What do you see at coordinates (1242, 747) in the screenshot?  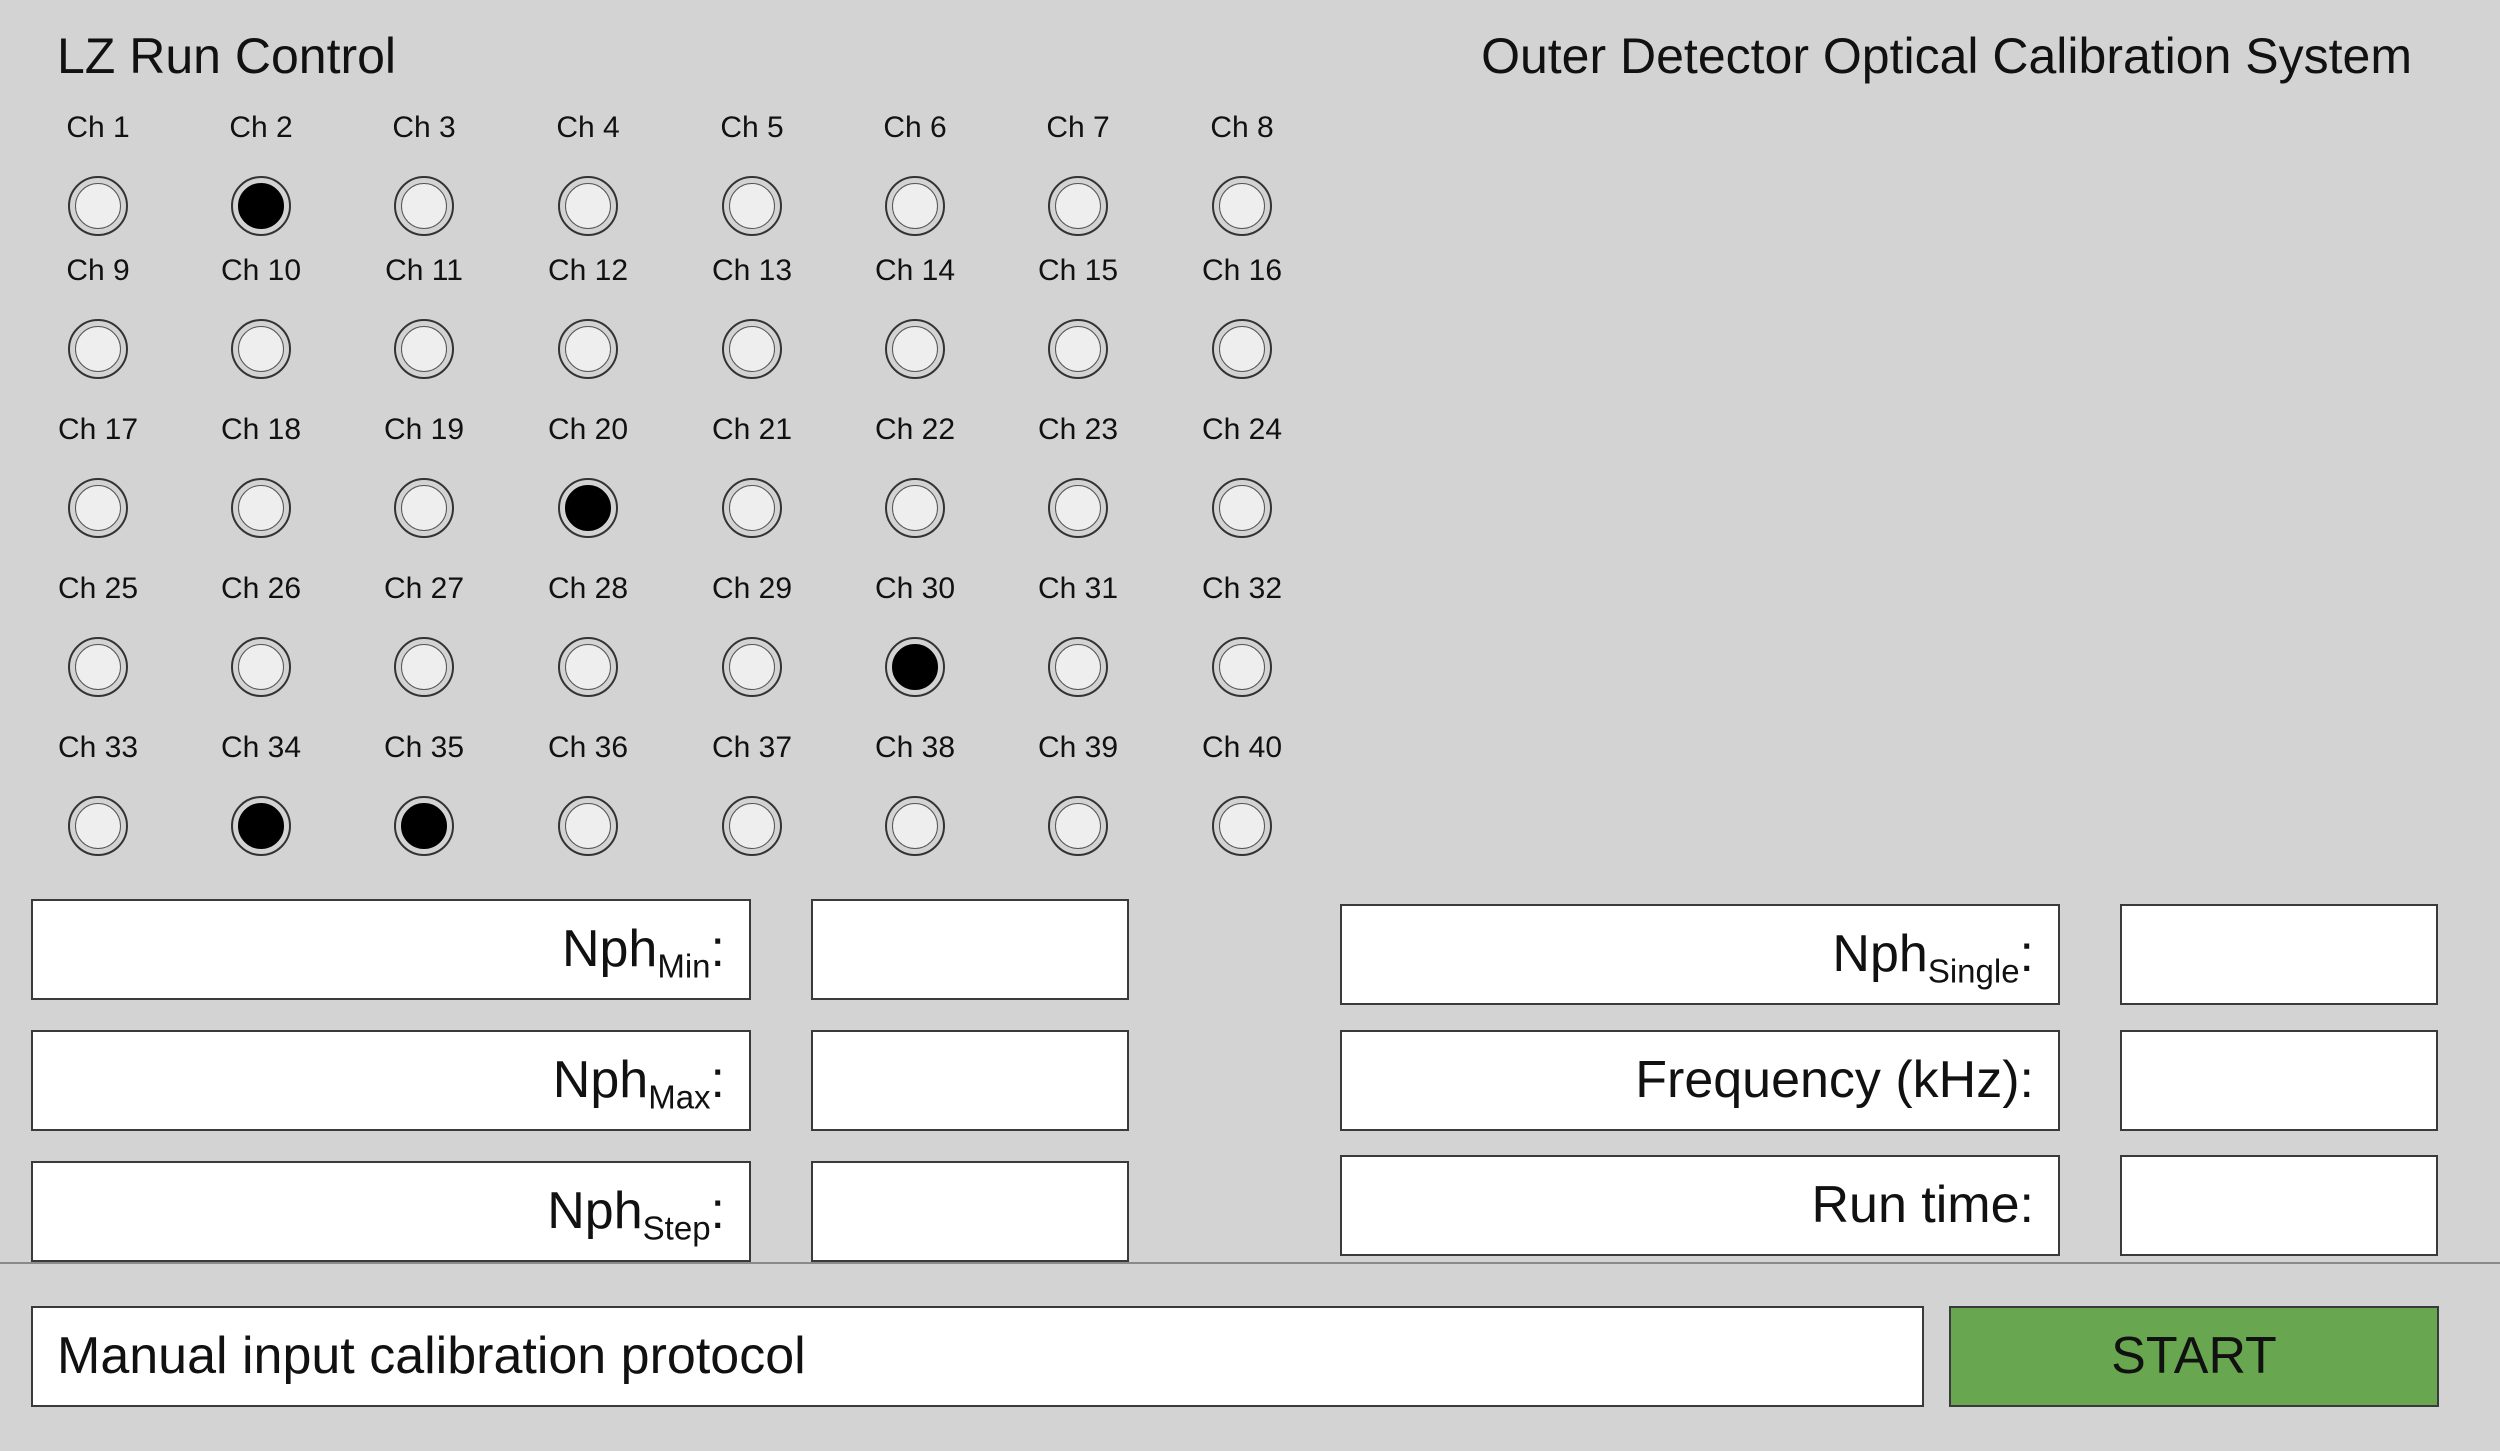 I see `channel-label: Ch 40` at bounding box center [1242, 747].